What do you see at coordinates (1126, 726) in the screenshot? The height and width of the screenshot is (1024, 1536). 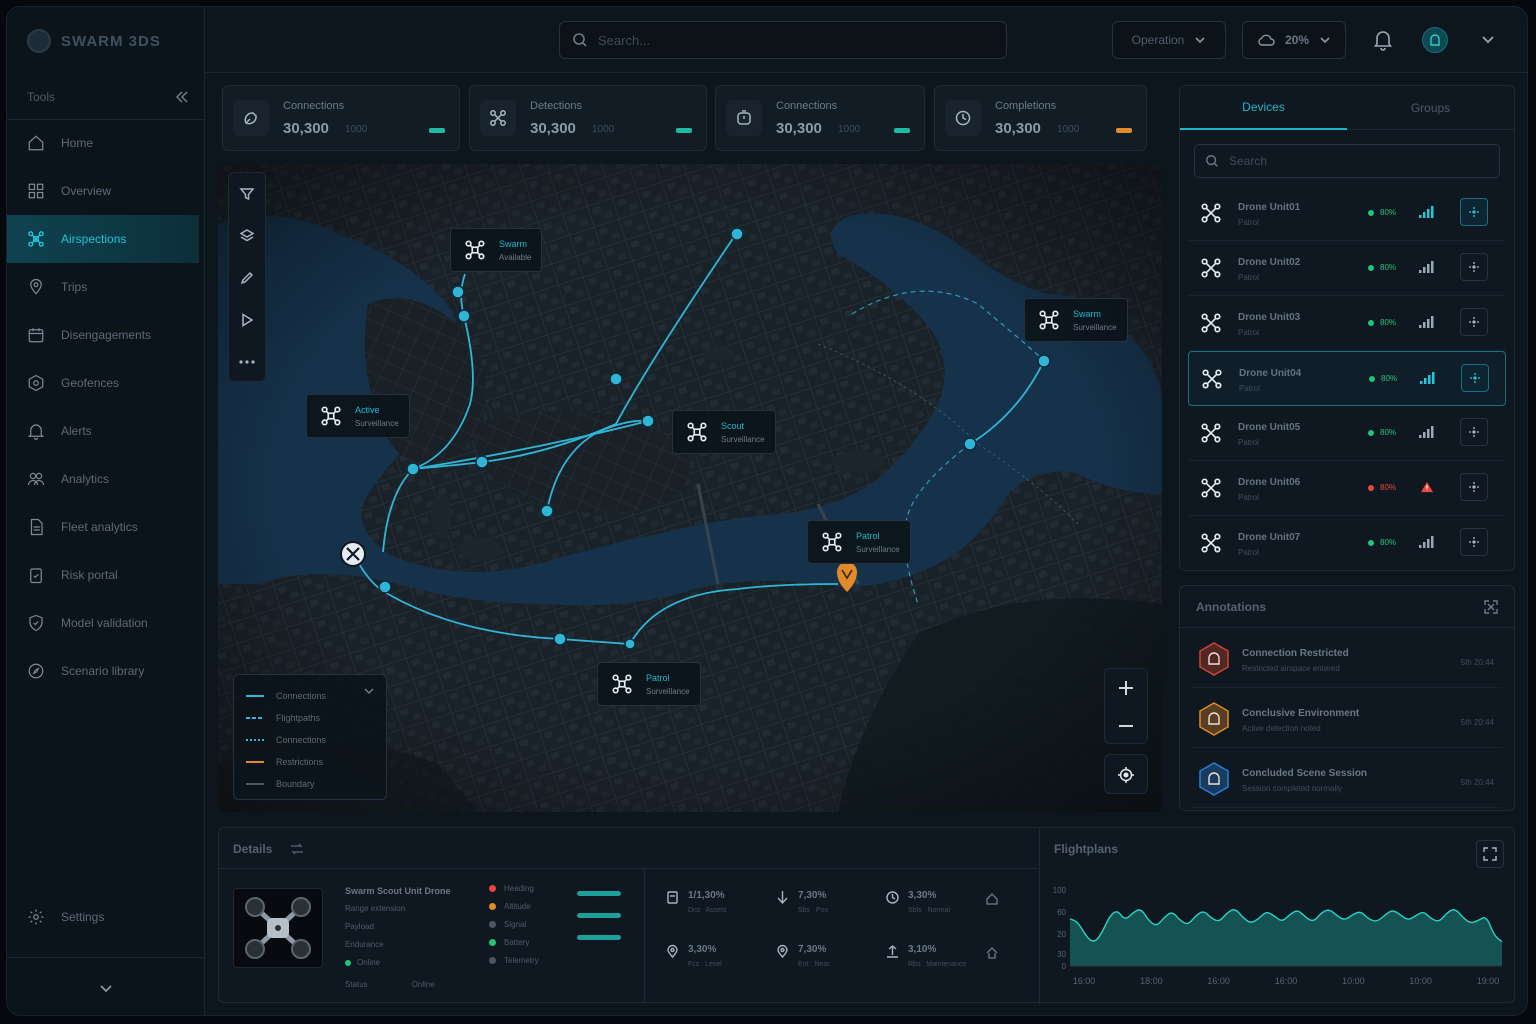 I see `zoom-out-button` at bounding box center [1126, 726].